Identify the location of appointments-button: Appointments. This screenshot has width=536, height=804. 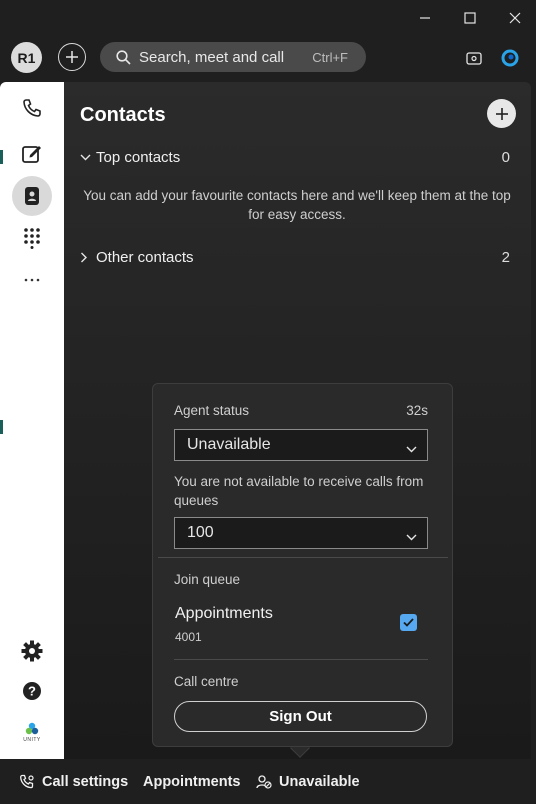
(191, 781).